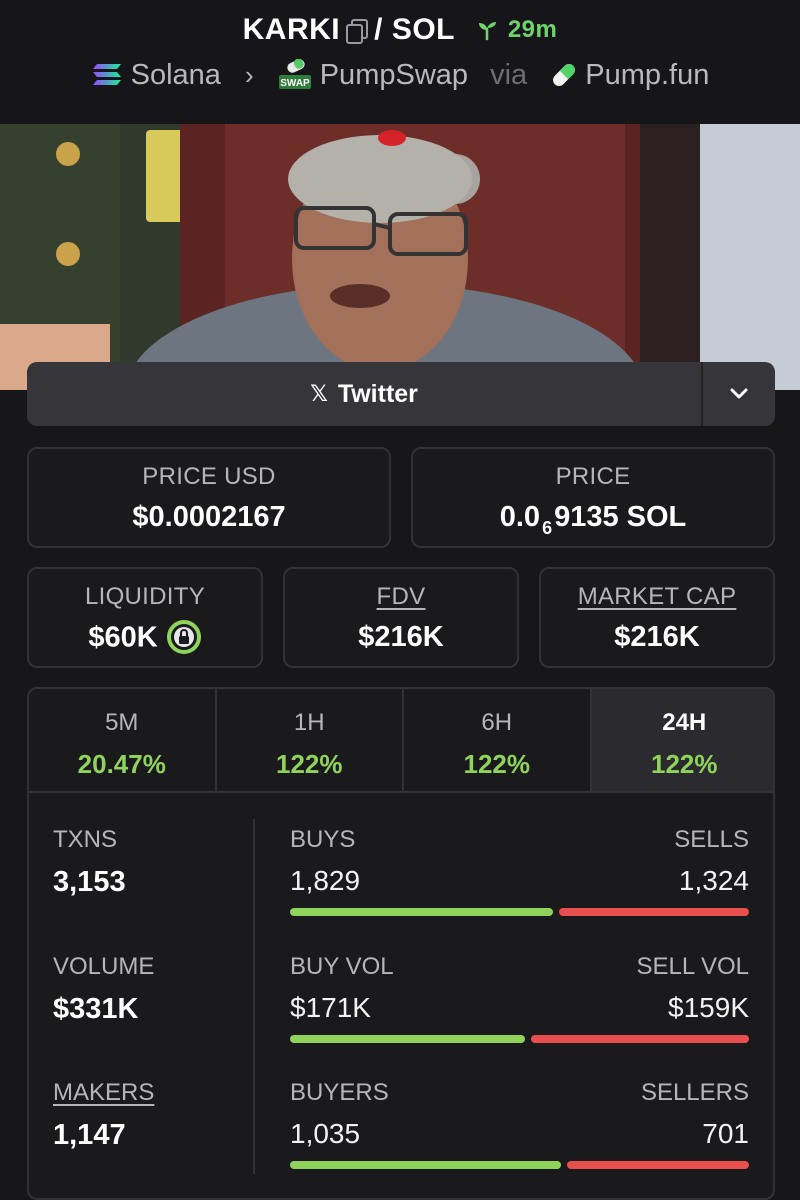  What do you see at coordinates (145, 617) in the screenshot?
I see `liquidity-card: LIQUIDITY $60K` at bounding box center [145, 617].